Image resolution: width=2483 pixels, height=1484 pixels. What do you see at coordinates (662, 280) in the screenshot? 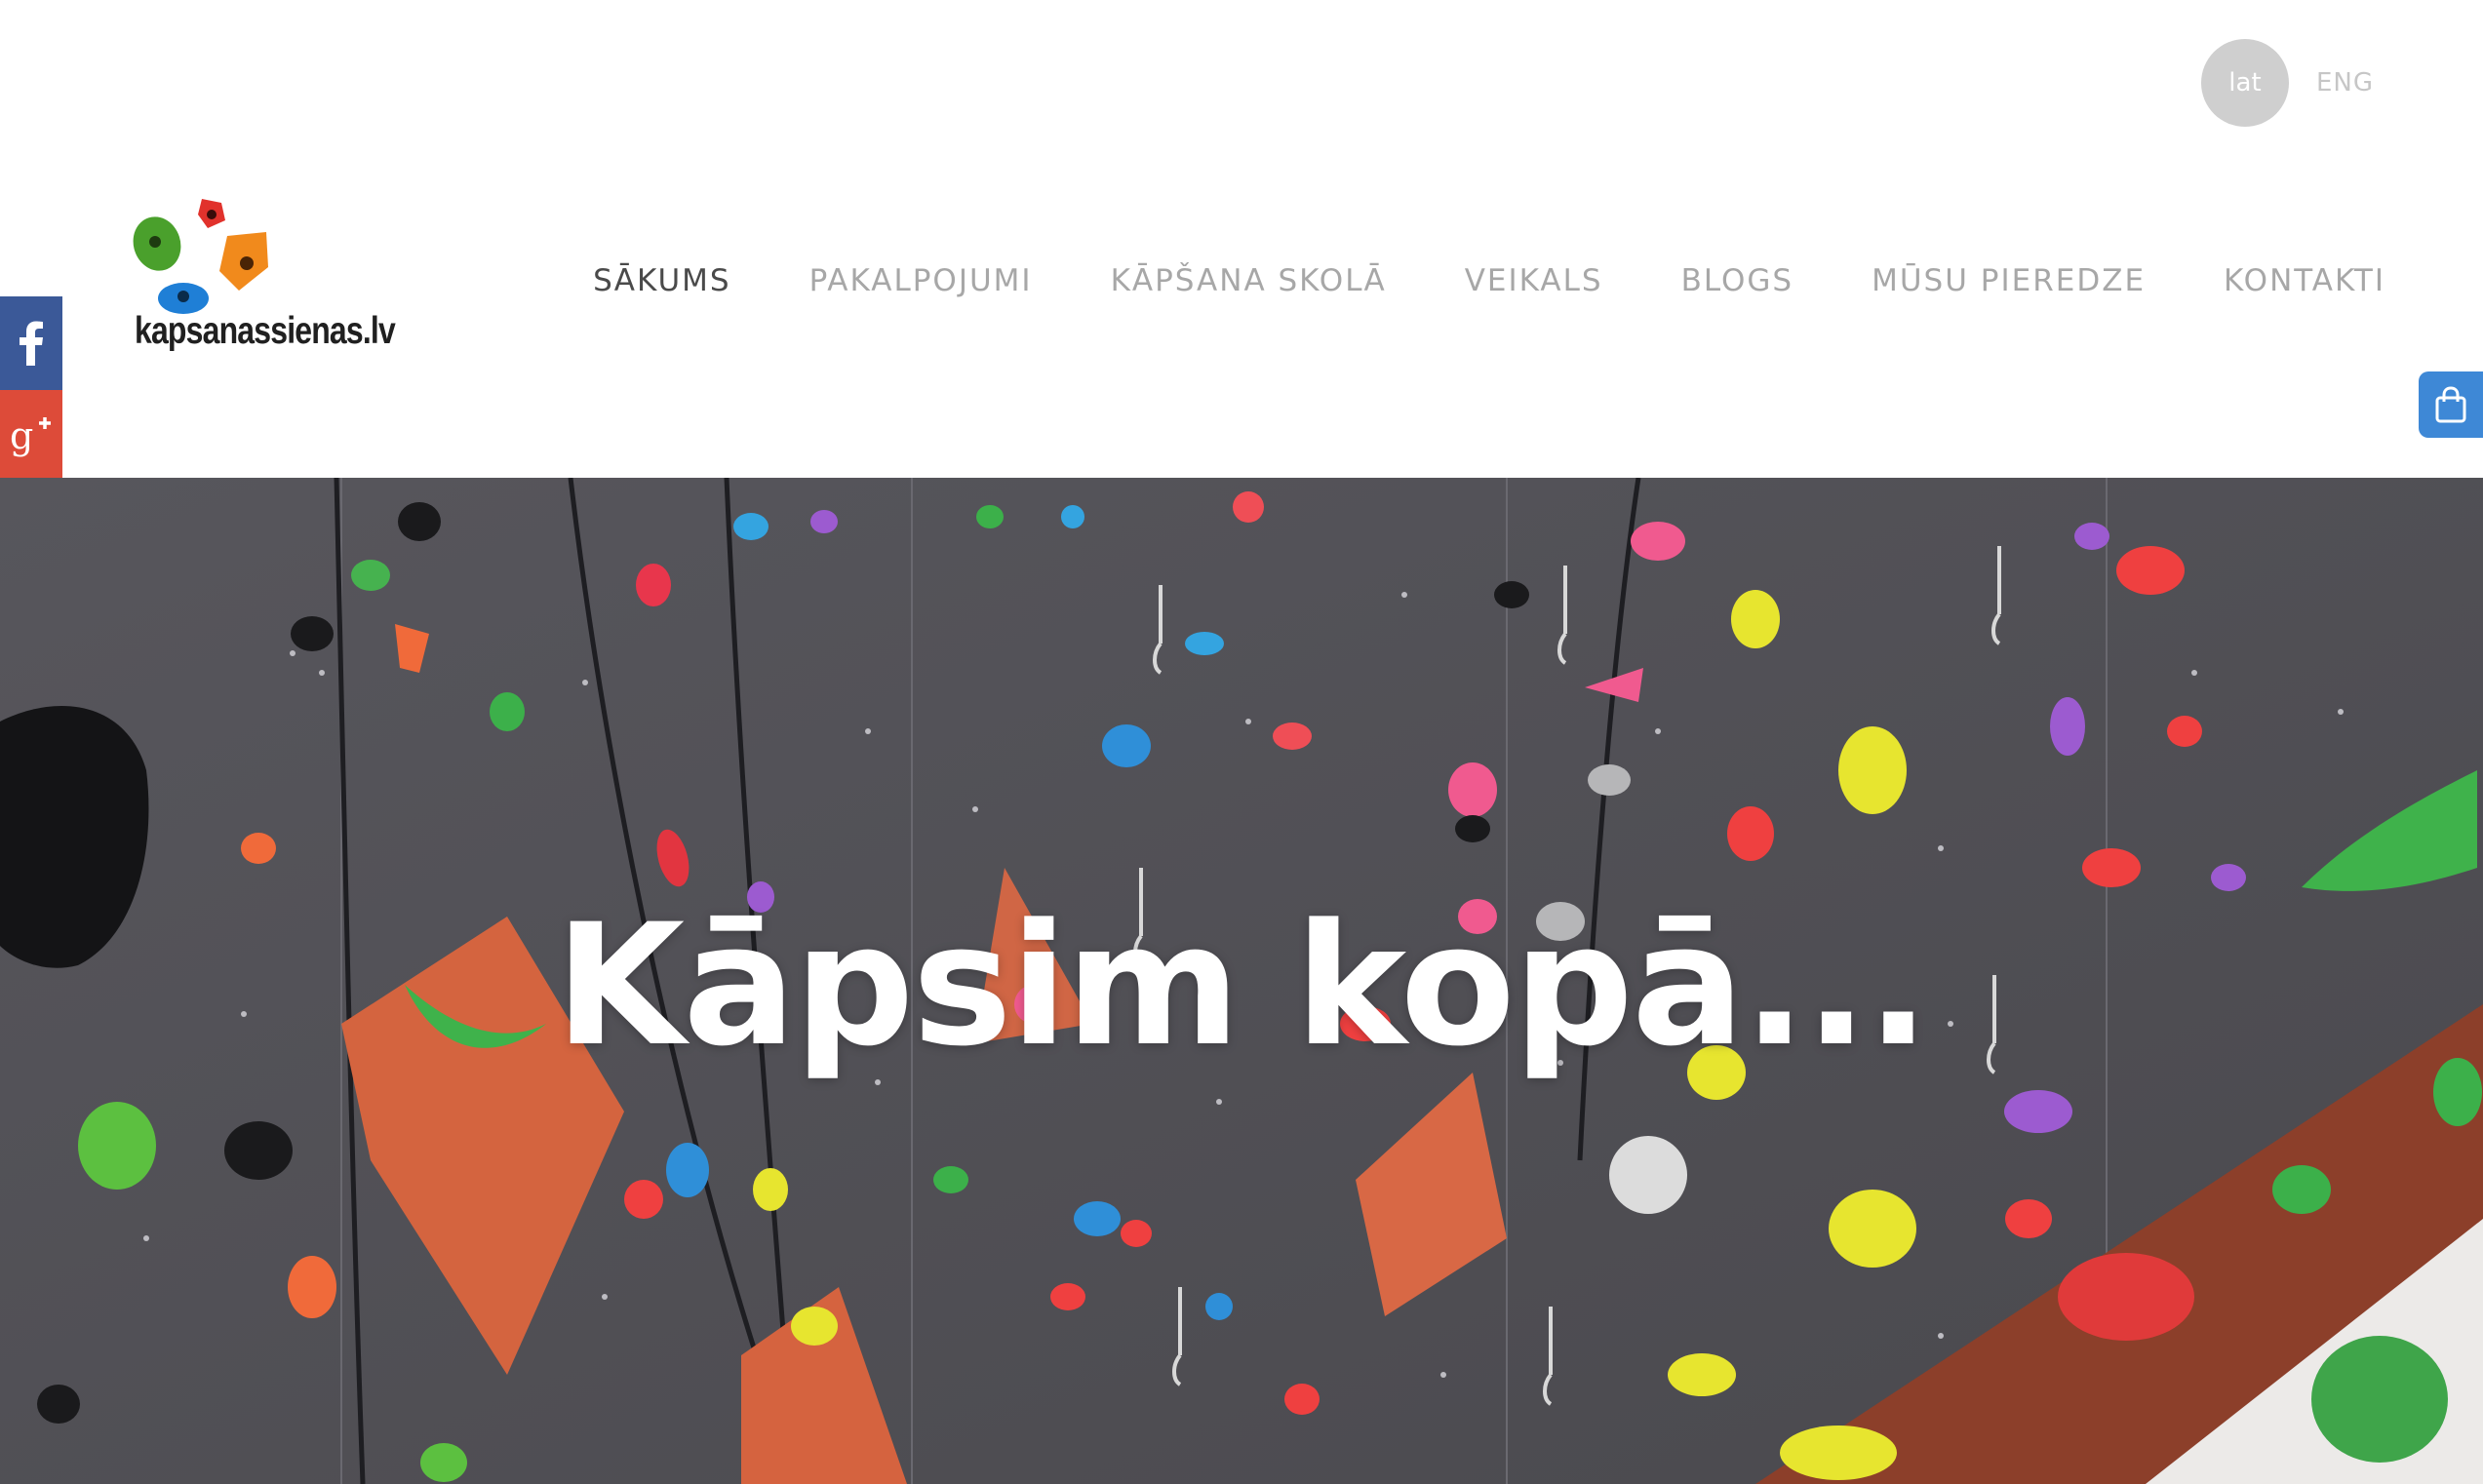
I see `nav-item-sakums: SĀKUMS` at bounding box center [662, 280].